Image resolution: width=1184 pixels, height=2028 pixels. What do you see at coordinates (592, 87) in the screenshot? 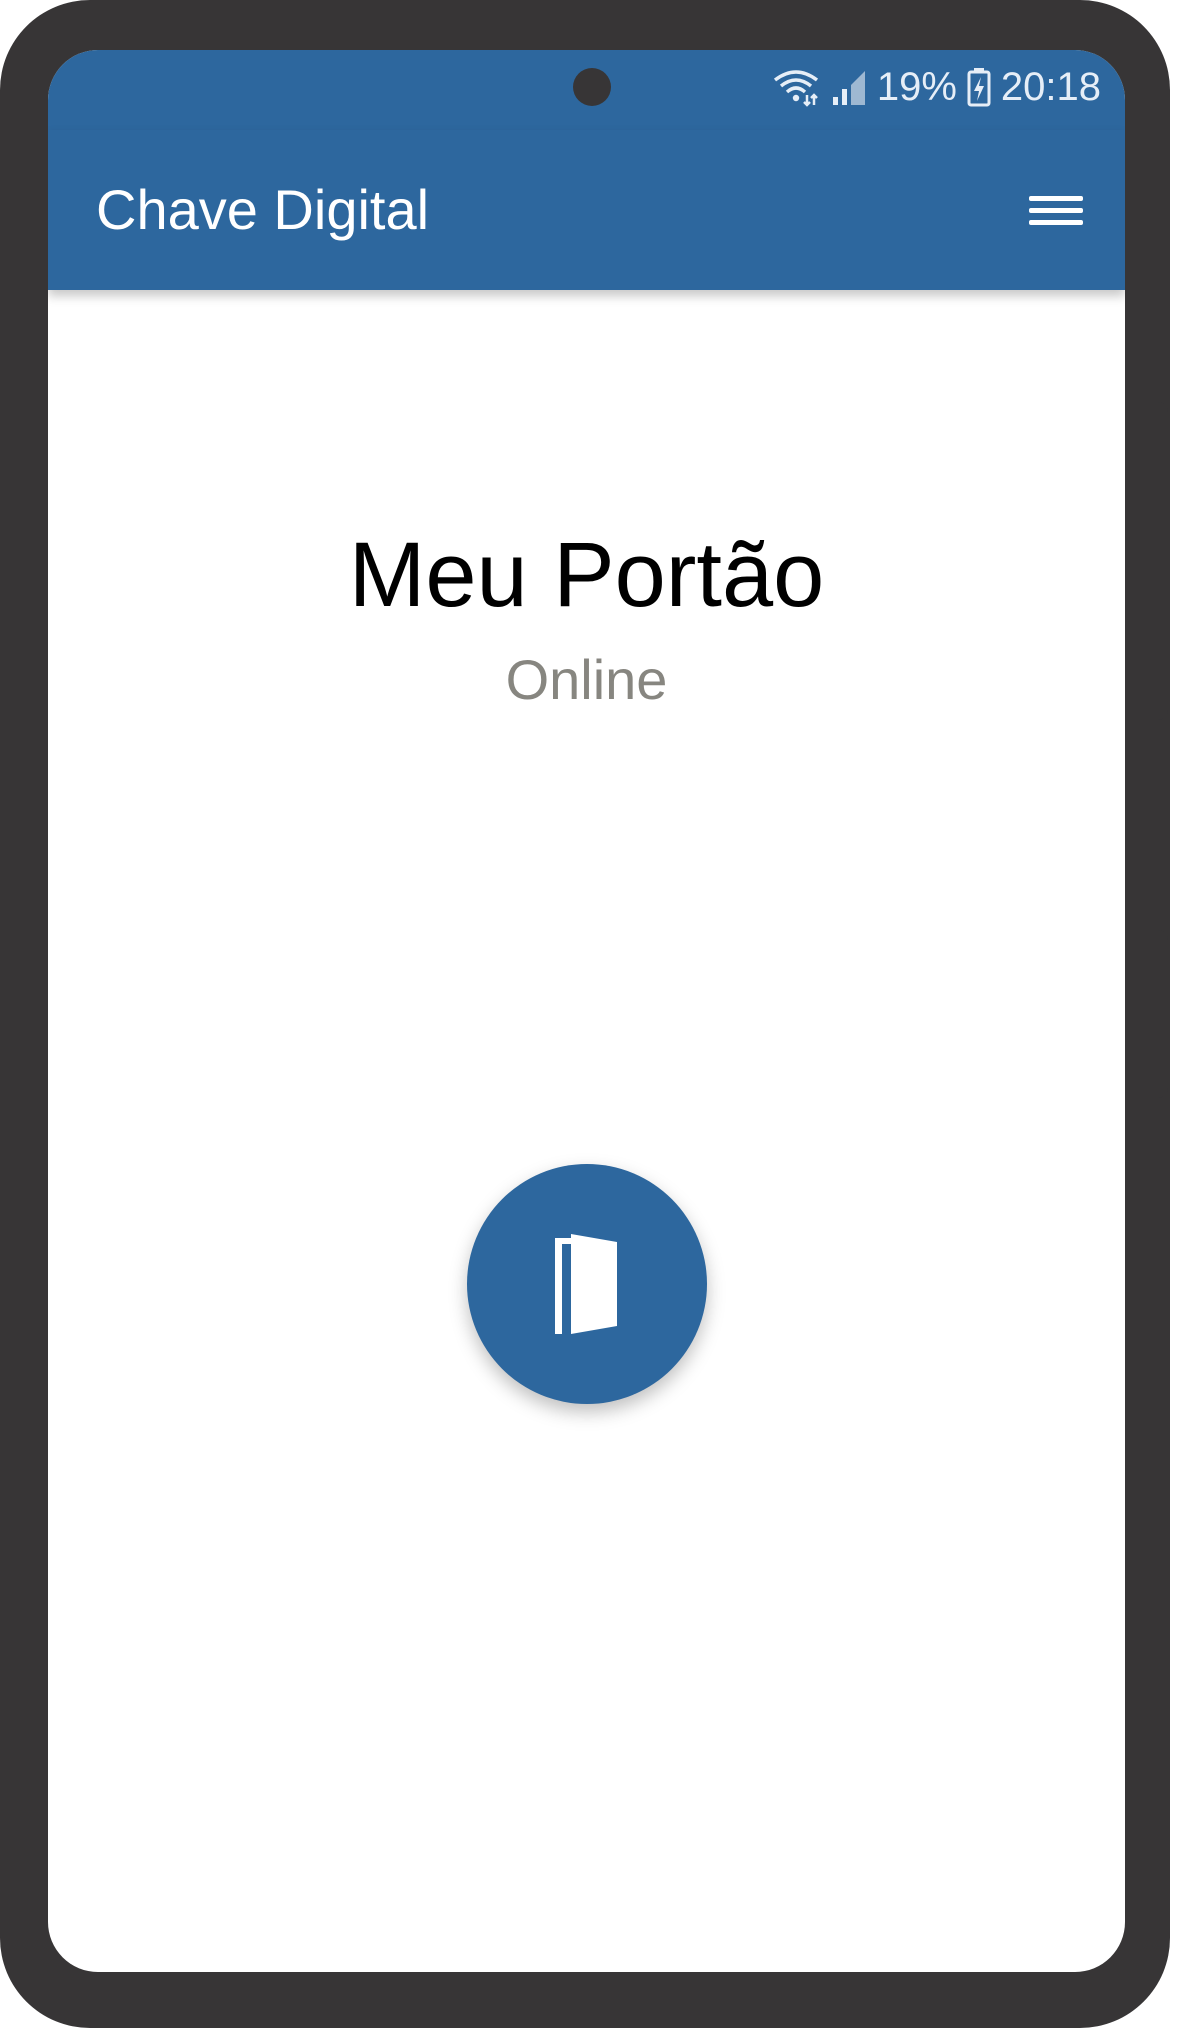
I see `front-camera` at bounding box center [592, 87].